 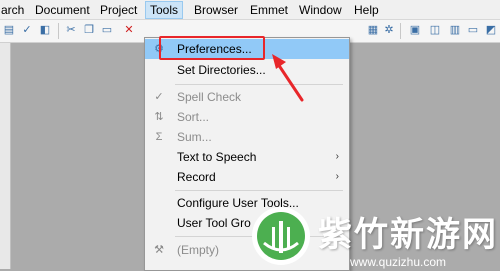 I want to click on sort-icon: ⇅, so click(x=159, y=117).